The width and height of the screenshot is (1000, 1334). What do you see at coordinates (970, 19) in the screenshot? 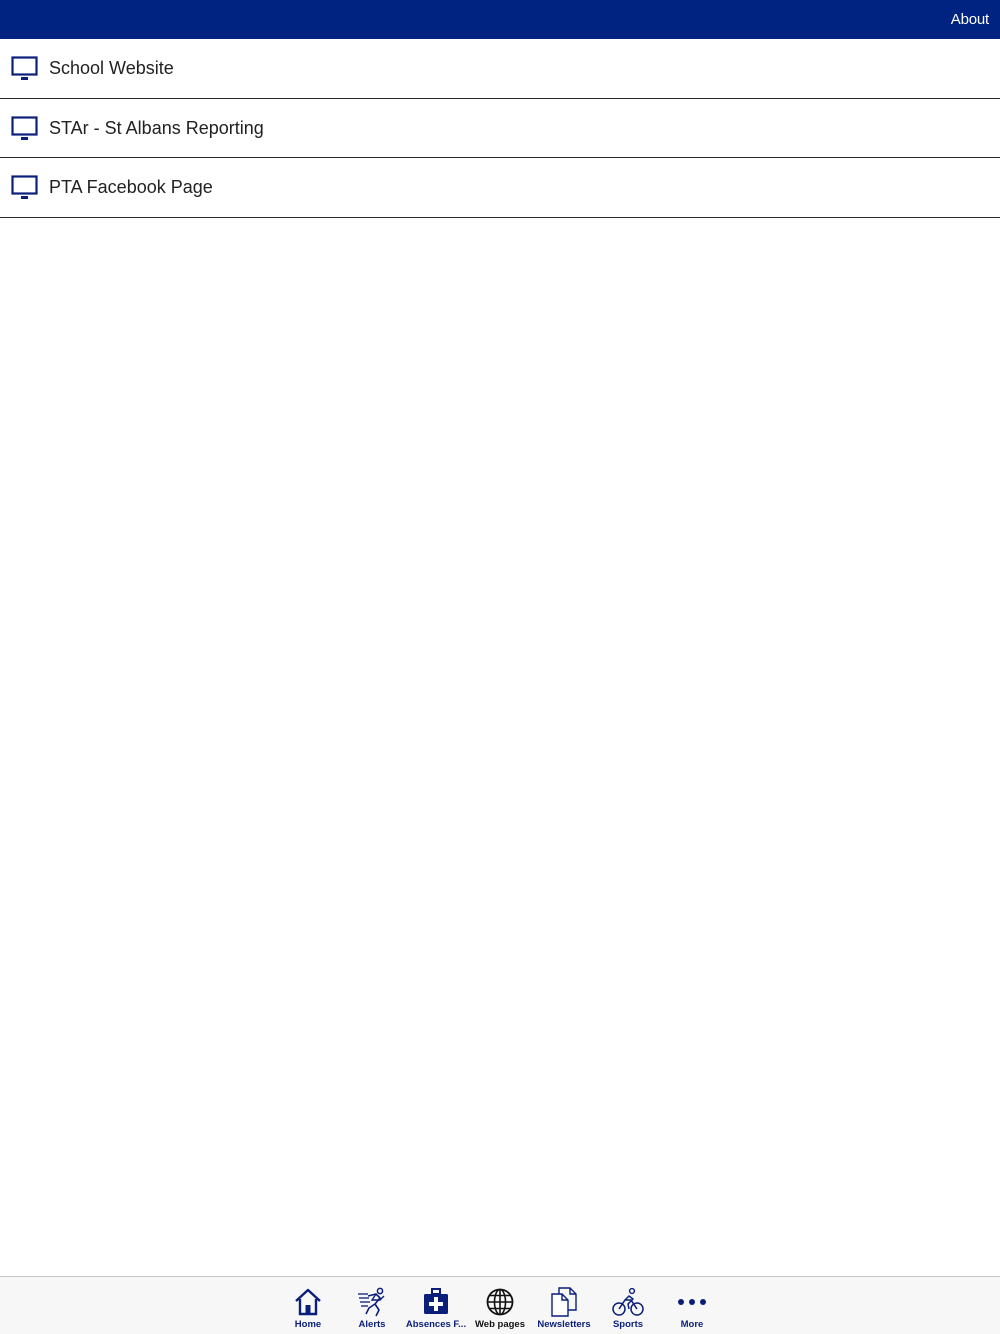
I see `about-button: About` at bounding box center [970, 19].